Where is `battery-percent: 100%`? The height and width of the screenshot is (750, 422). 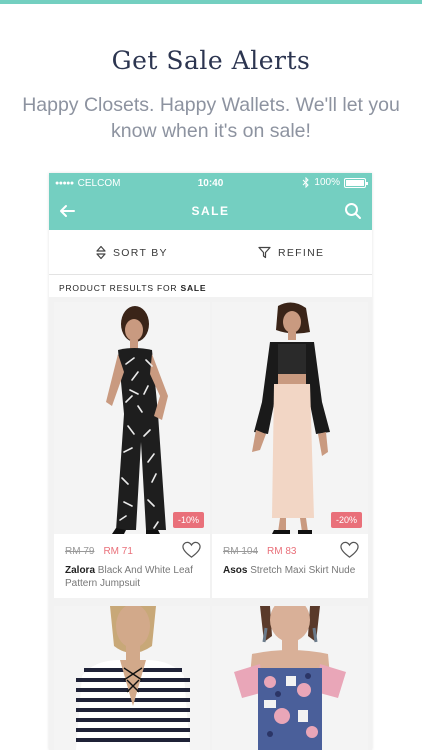 battery-percent: 100% is located at coordinates (327, 182).